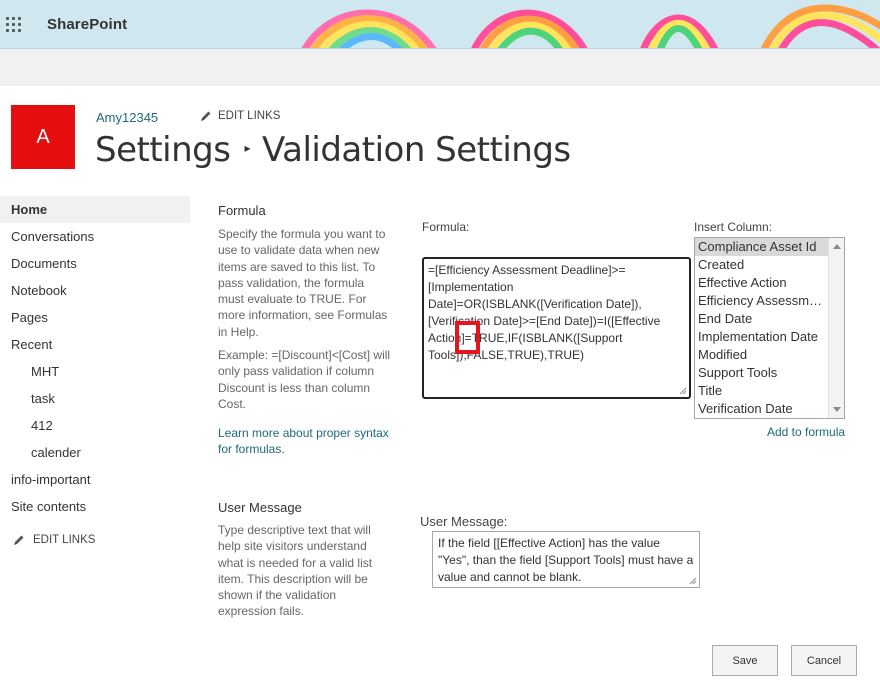 The image size is (880, 690). What do you see at coordinates (249, 116) in the screenshot?
I see `edit-links-label: EDIT LINKS` at bounding box center [249, 116].